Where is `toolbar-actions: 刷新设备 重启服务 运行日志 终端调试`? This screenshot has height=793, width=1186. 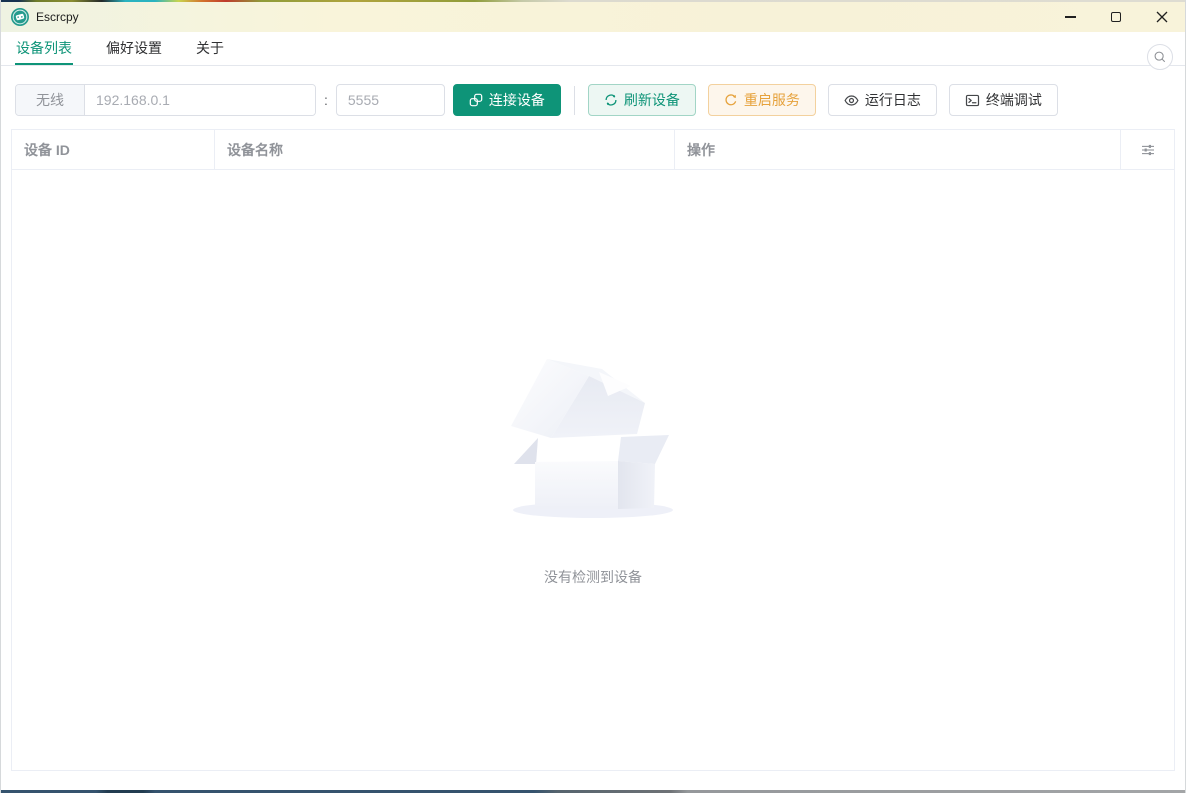
toolbar-actions: 刷新设备 重启服务 运行日志 终端调试 is located at coordinates (822, 100).